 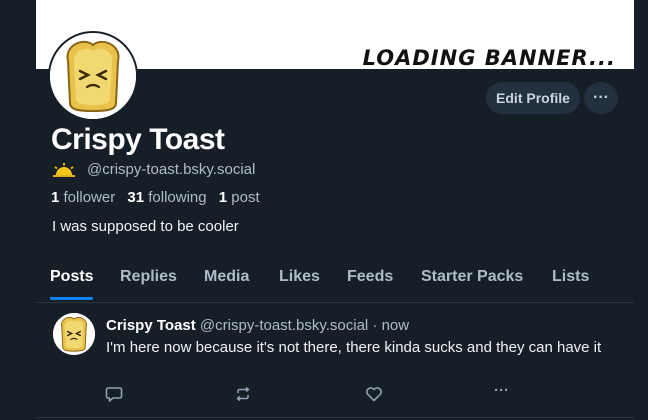 What do you see at coordinates (64, 169) in the screenshot?
I see `sun-icon` at bounding box center [64, 169].